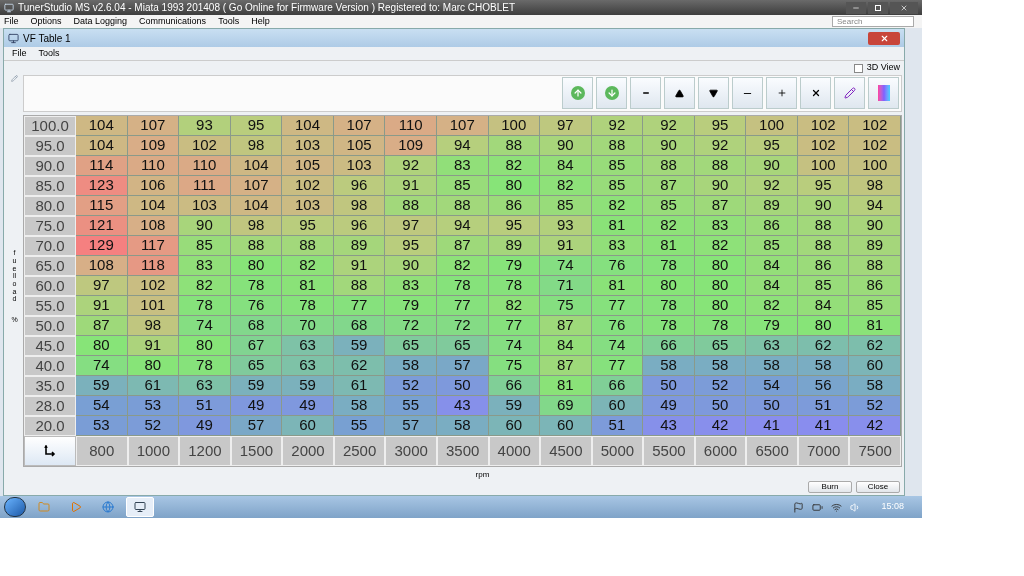 The width and height of the screenshot is (1024, 576). What do you see at coordinates (904, 7) in the screenshot?
I see `close-button` at bounding box center [904, 7].